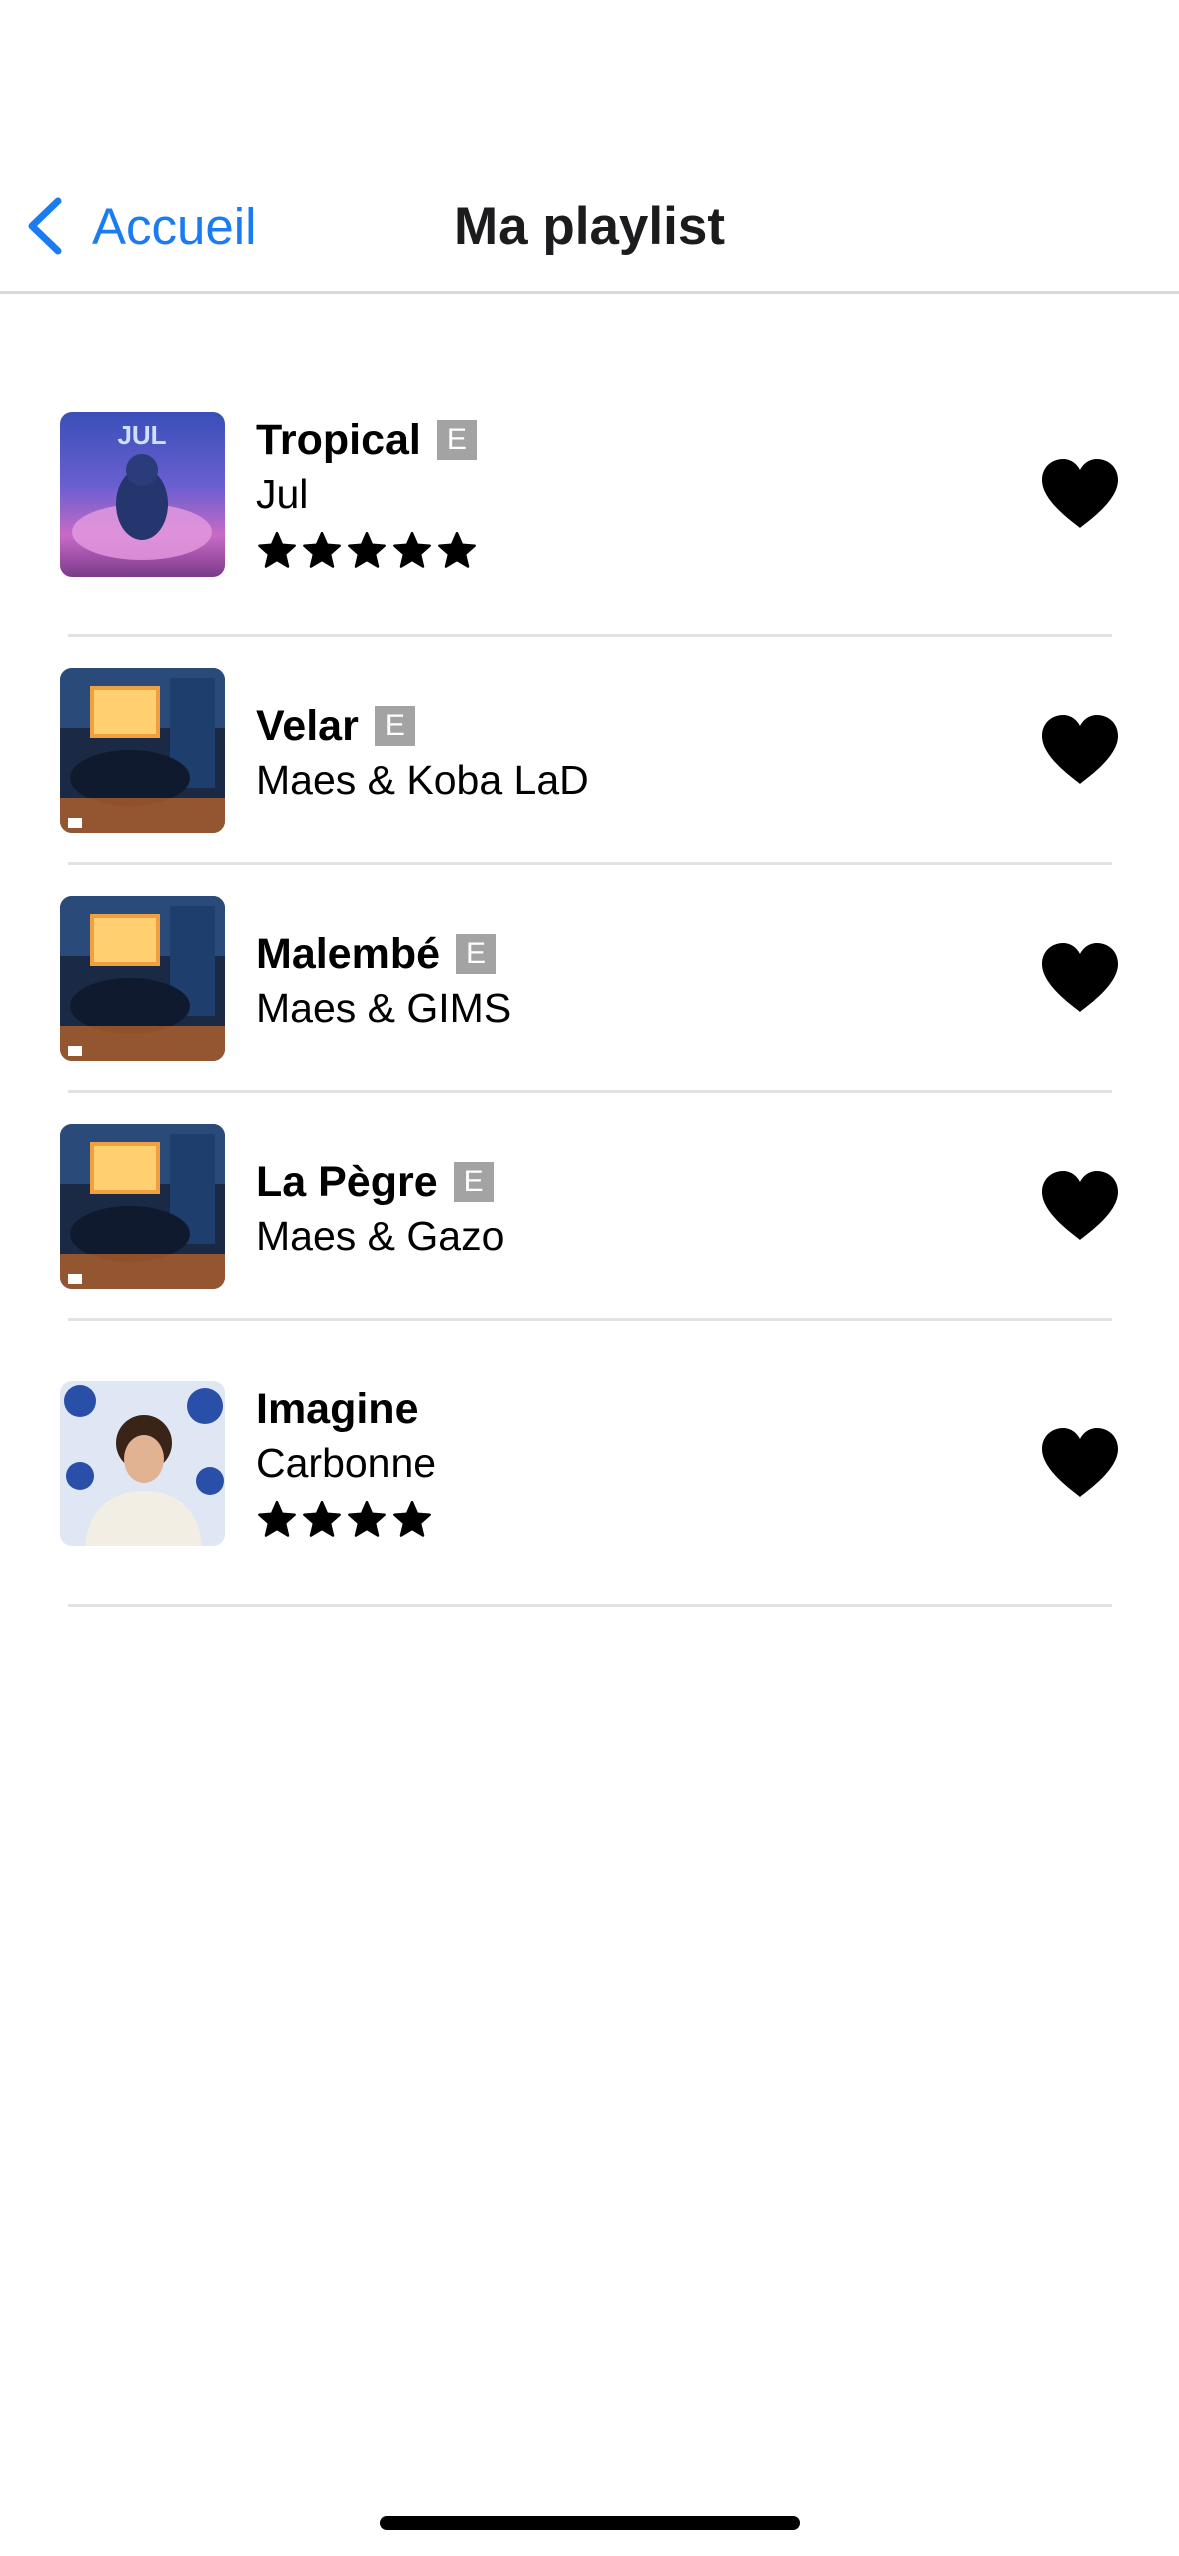 Image resolution: width=1179 pixels, height=2556 pixels. What do you see at coordinates (589, 1491) in the screenshot?
I see `track-row: Imagine Carbonne` at bounding box center [589, 1491].